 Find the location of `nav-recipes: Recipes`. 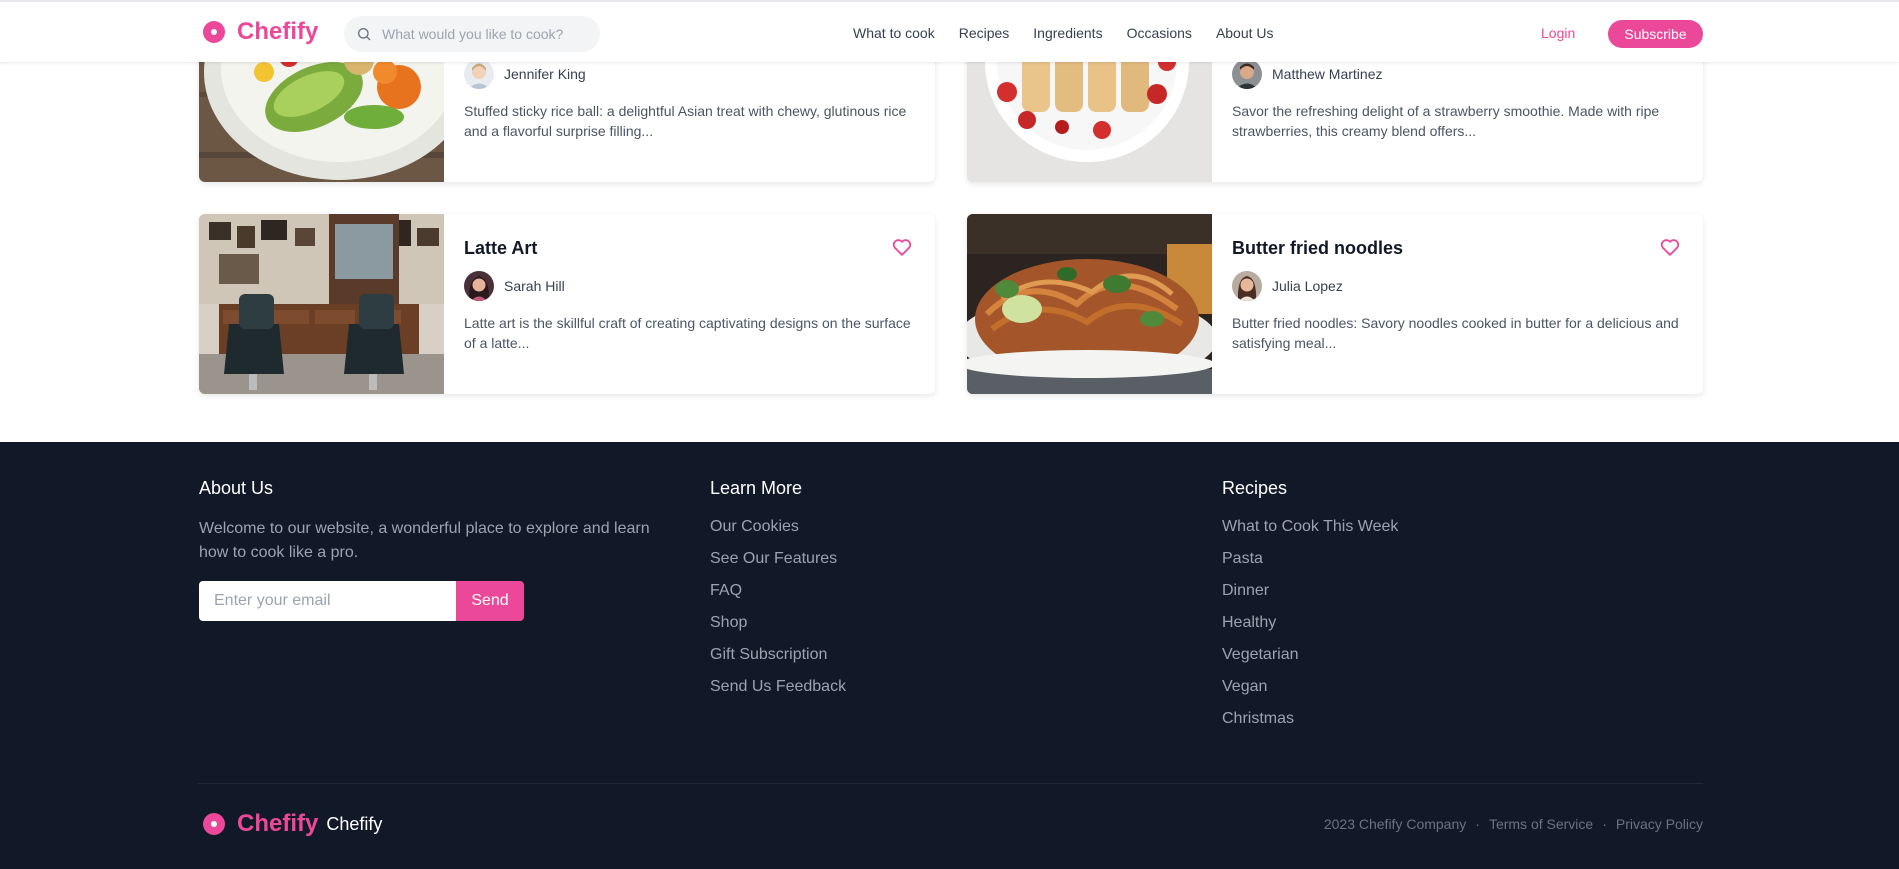

nav-recipes: Recipes is located at coordinates (984, 33).